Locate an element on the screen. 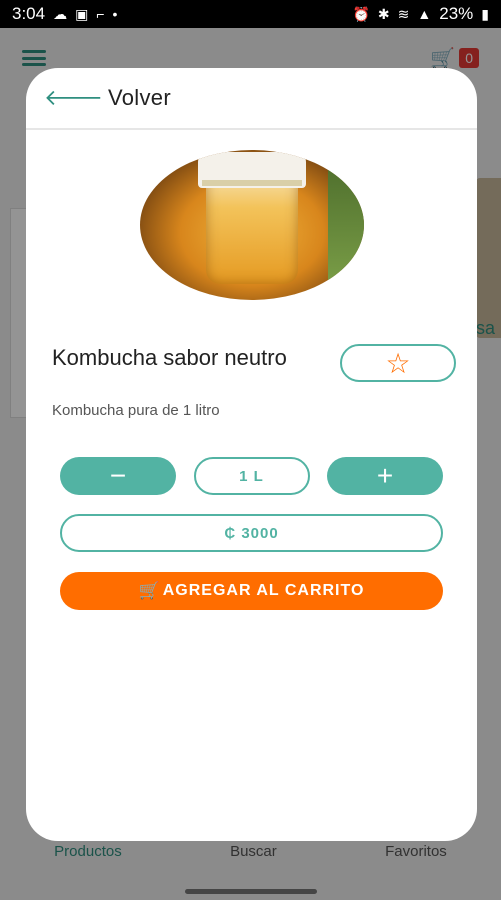 This screenshot has height=900, width=501. bluetooth-icon: ✱ is located at coordinates (383, 13).